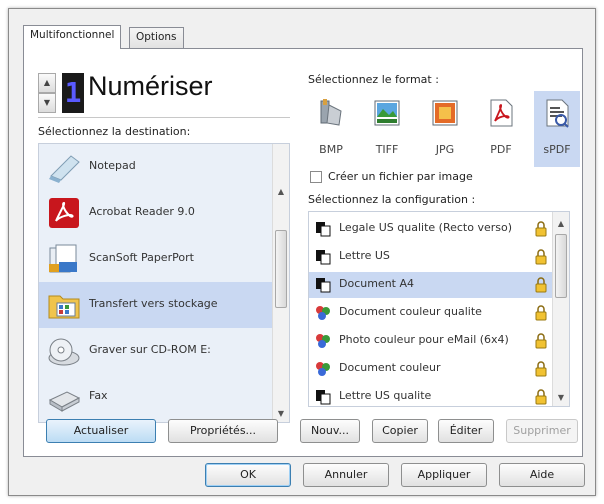 The height and width of the screenshot is (504, 604). What do you see at coordinates (445, 113) in the screenshot?
I see `jpg-icon` at bounding box center [445, 113].